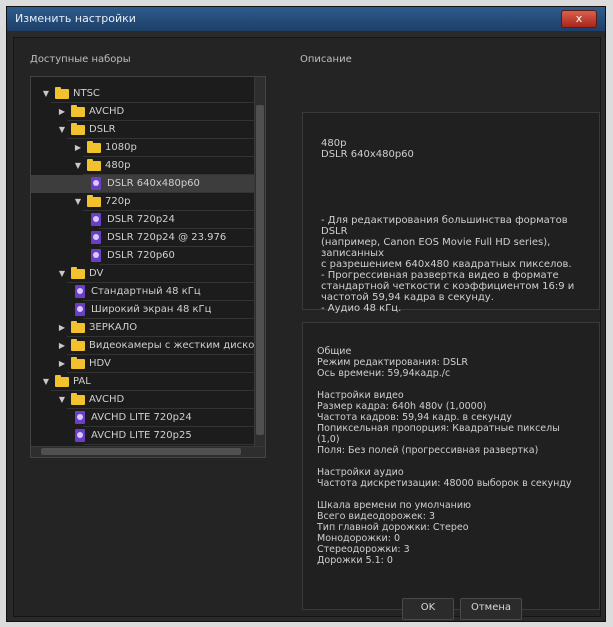  I want to click on tree-row-label: AVCHD LITE 720p24, so click(141, 417).